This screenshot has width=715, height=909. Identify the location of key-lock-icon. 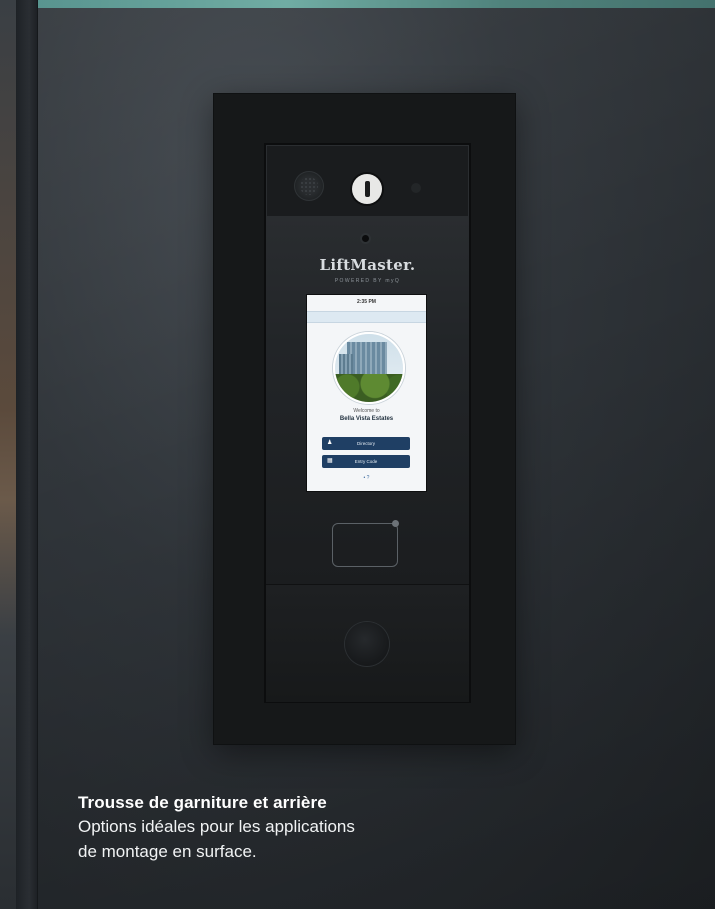
(367, 189).